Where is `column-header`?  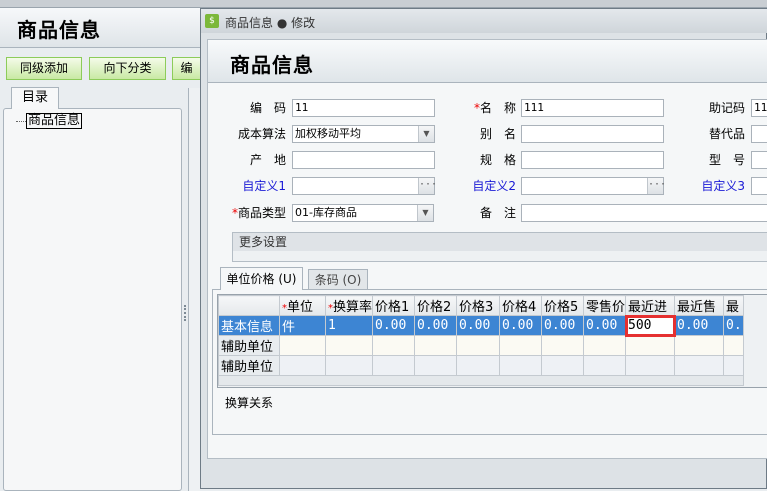 column-header is located at coordinates (249, 305).